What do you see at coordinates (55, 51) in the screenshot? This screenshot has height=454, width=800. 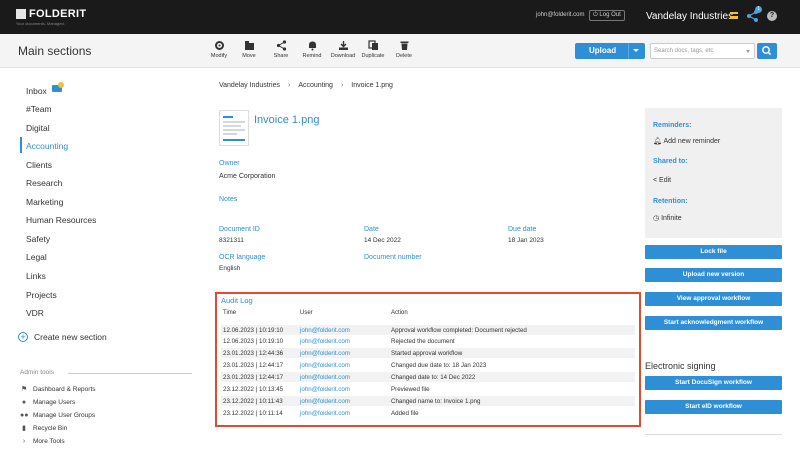 I see `page-title: Main sections` at bounding box center [55, 51].